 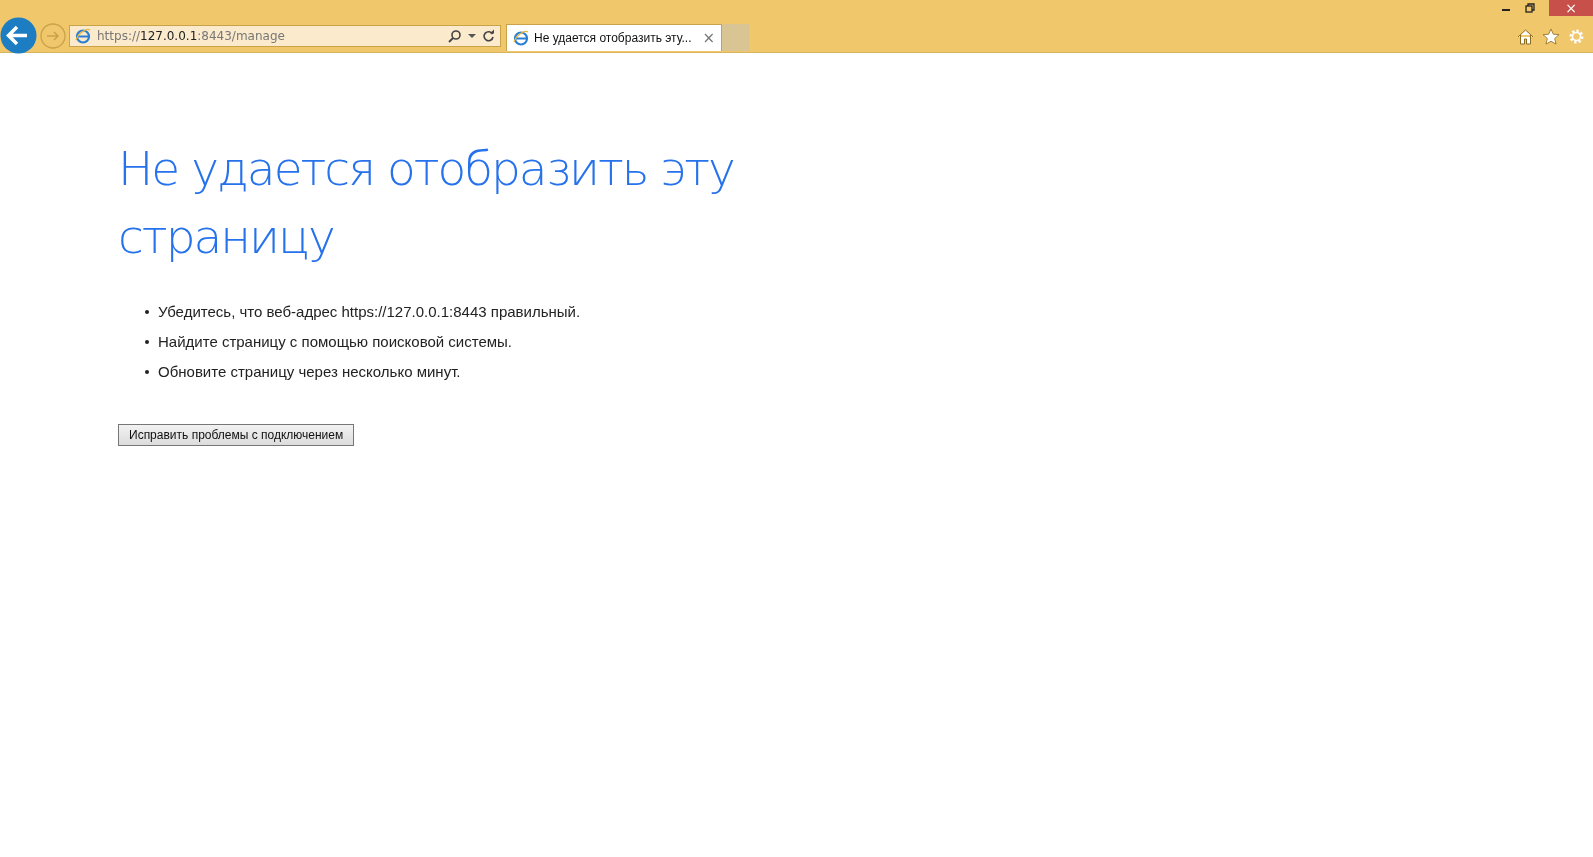 I want to click on error-heading: Не удается отобразить эту страницу, so click(x=426, y=203).